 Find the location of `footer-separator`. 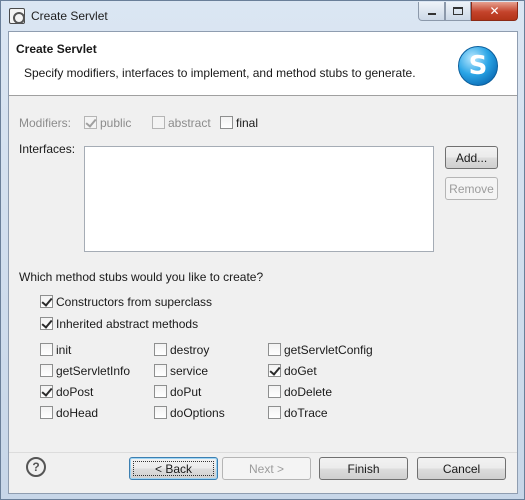

footer-separator is located at coordinates (263, 452).